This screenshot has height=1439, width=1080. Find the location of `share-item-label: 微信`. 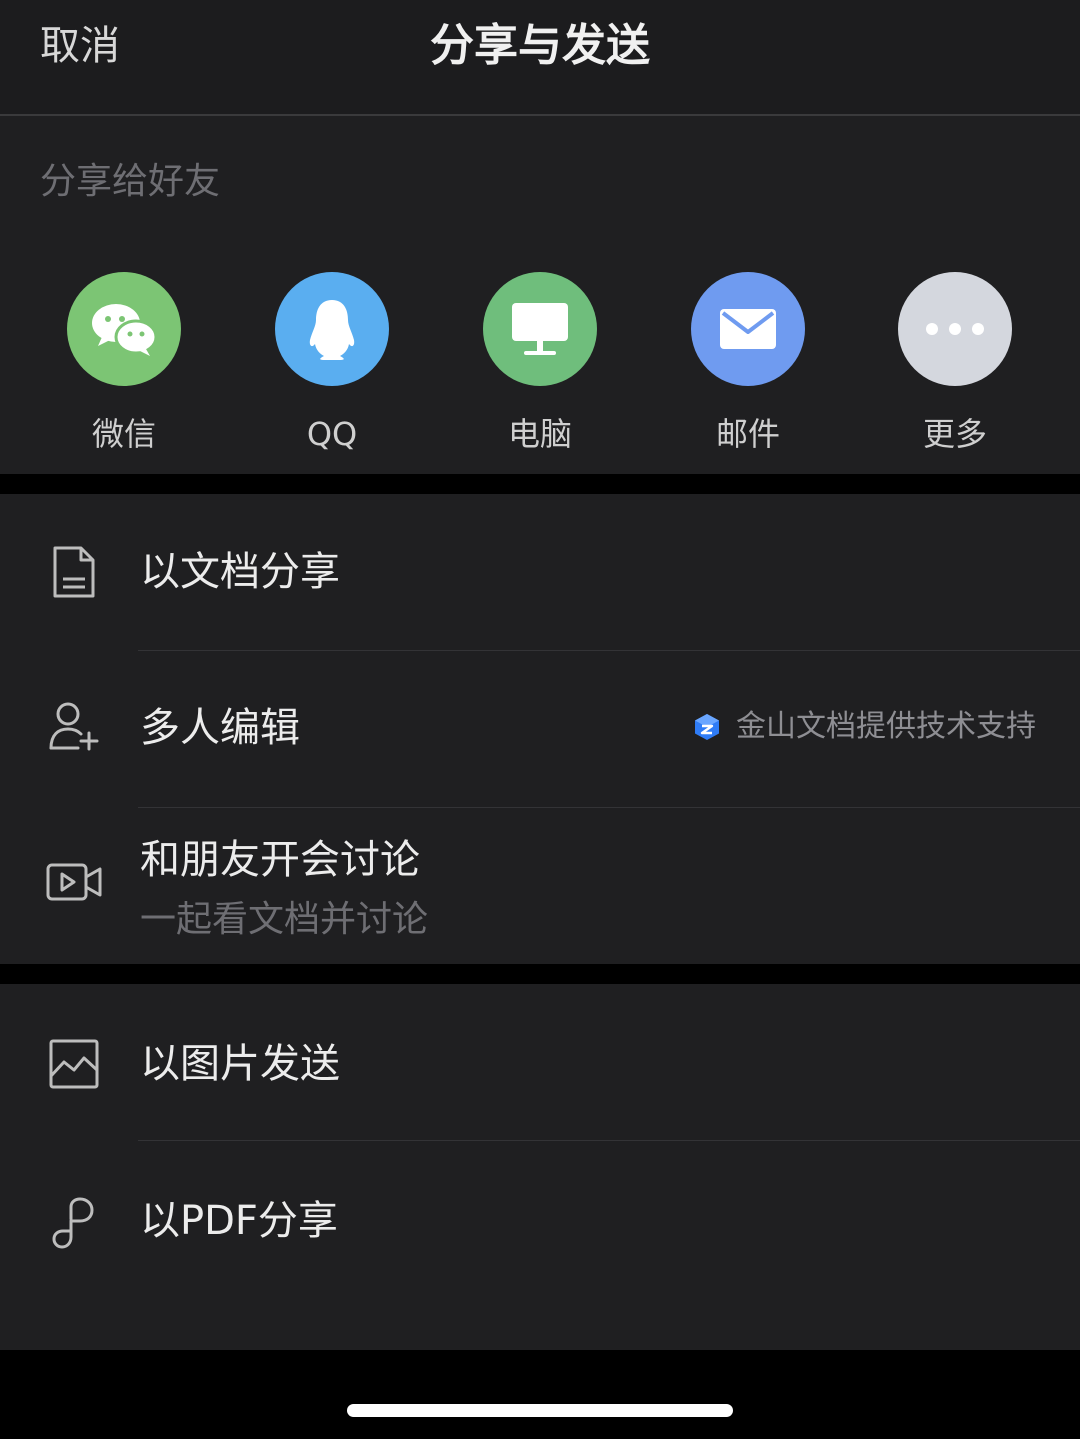

share-item-label: 微信 is located at coordinates (123, 434).